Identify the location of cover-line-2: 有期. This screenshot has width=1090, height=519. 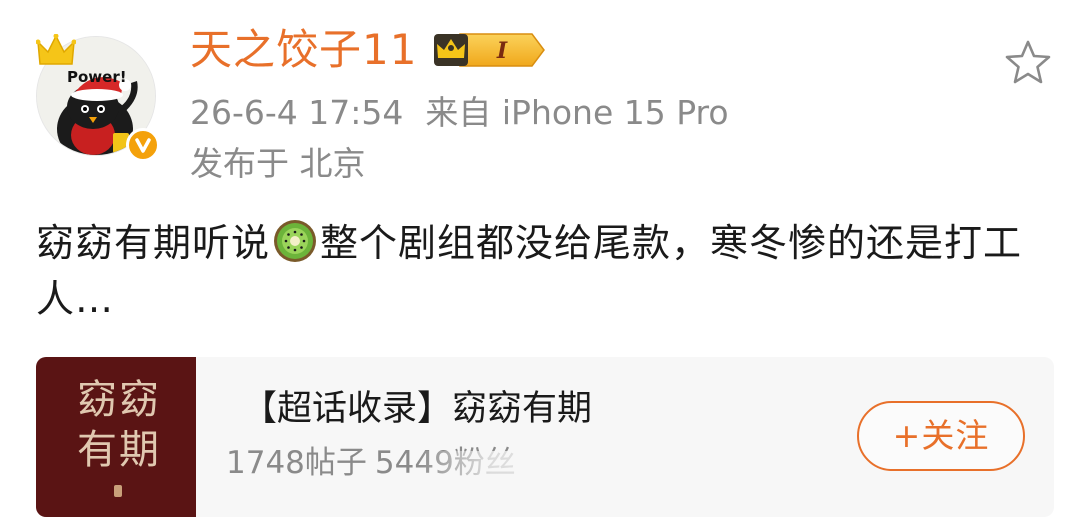
(119, 450).